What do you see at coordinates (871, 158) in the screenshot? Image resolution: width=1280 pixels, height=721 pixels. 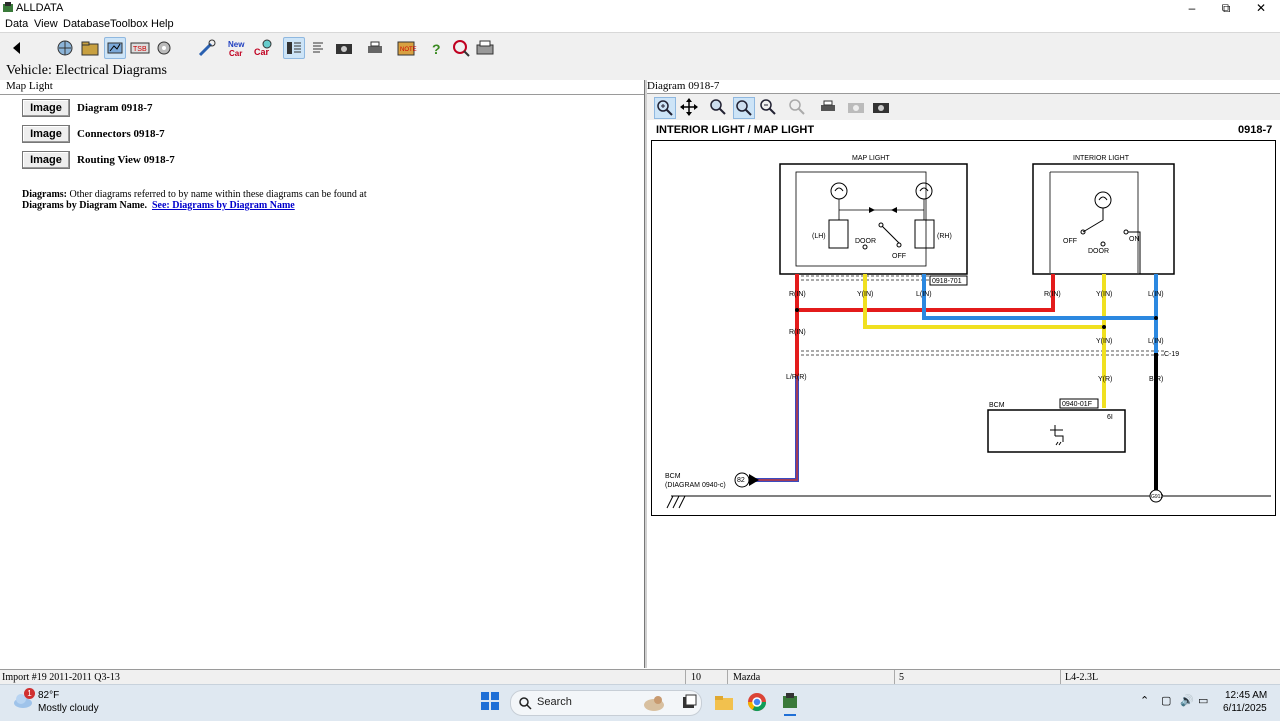 I see `map-light-label: MAP LIGHT` at bounding box center [871, 158].